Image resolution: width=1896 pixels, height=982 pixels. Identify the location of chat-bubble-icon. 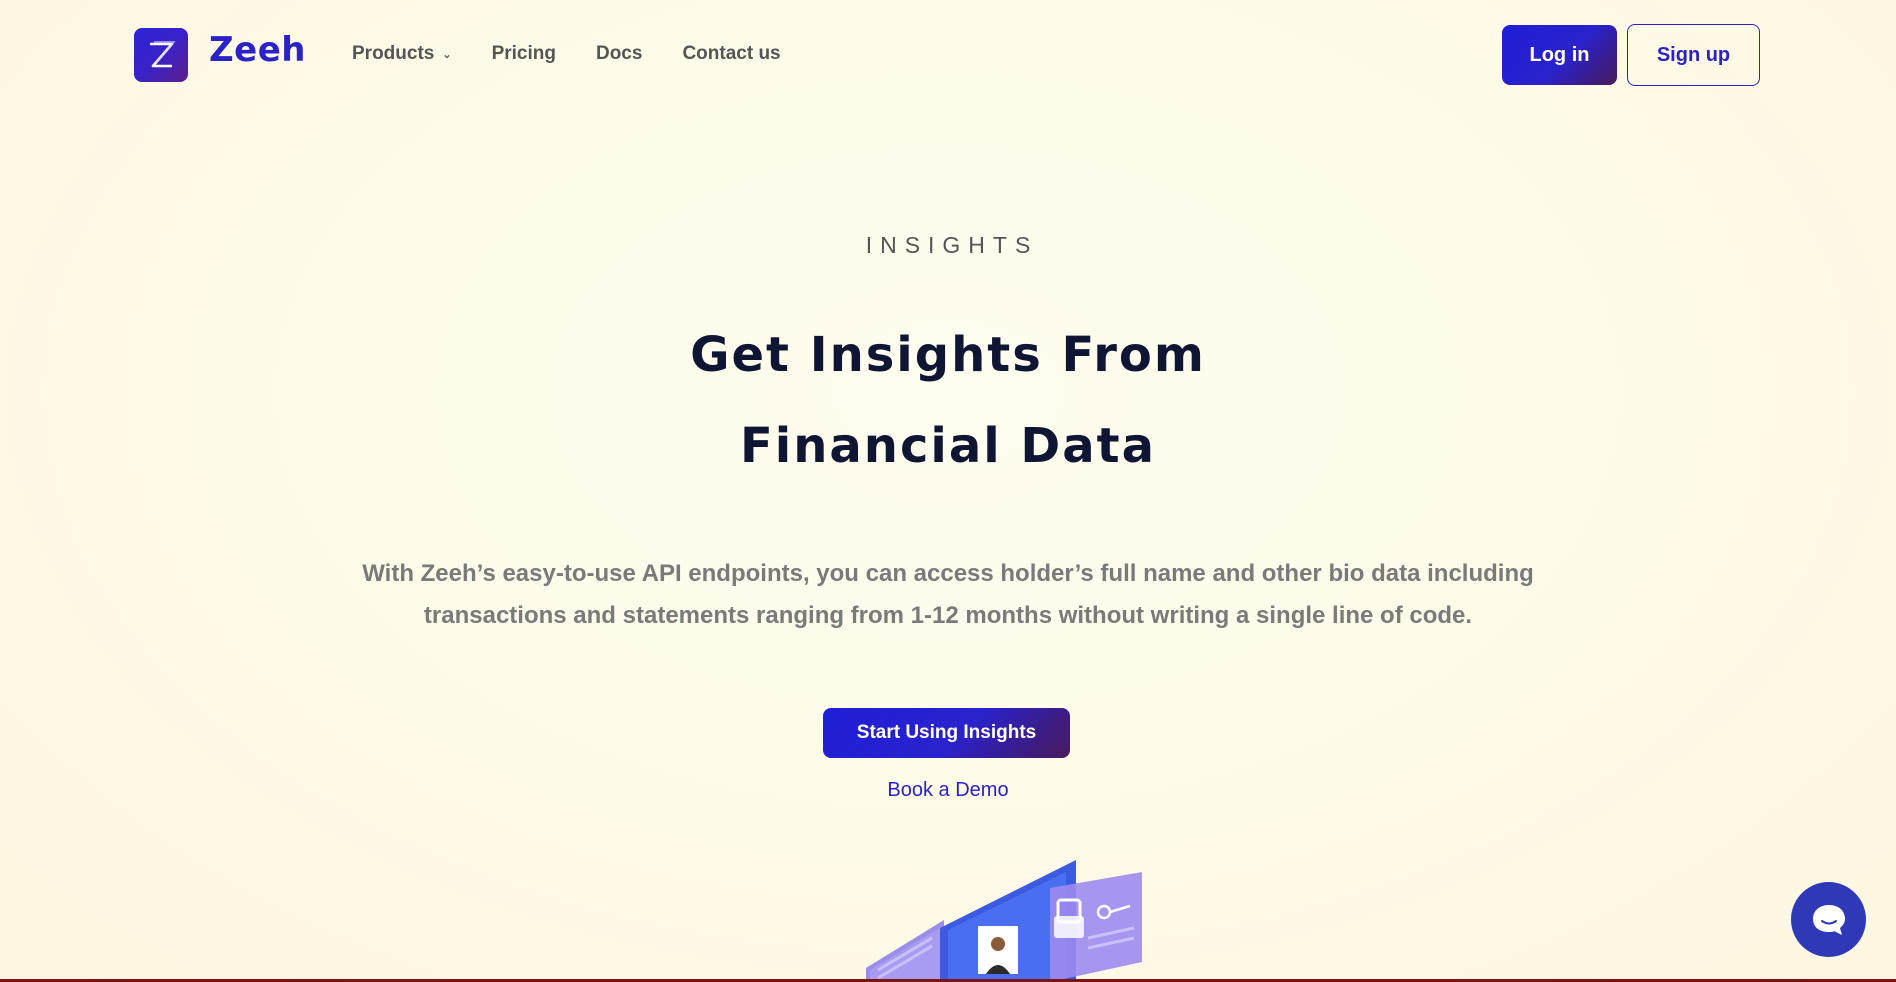
(1828, 919).